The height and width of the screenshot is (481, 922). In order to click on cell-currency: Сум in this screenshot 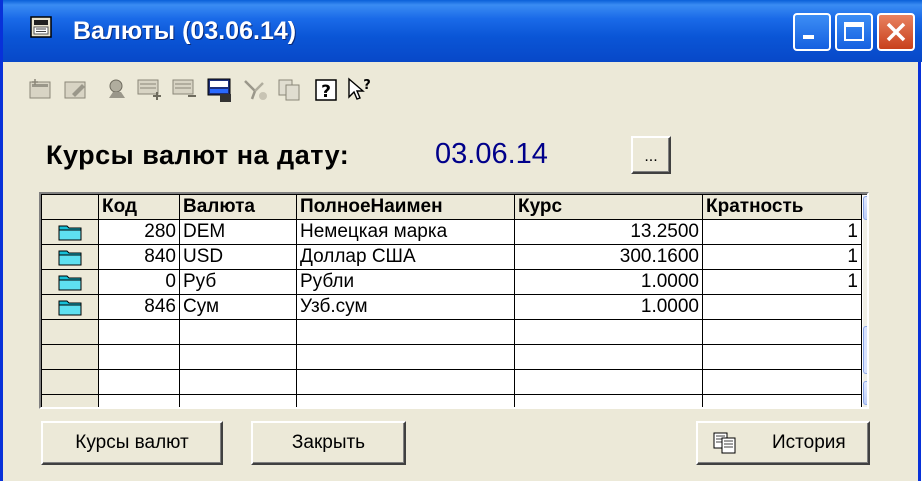, I will do `click(238, 307)`.